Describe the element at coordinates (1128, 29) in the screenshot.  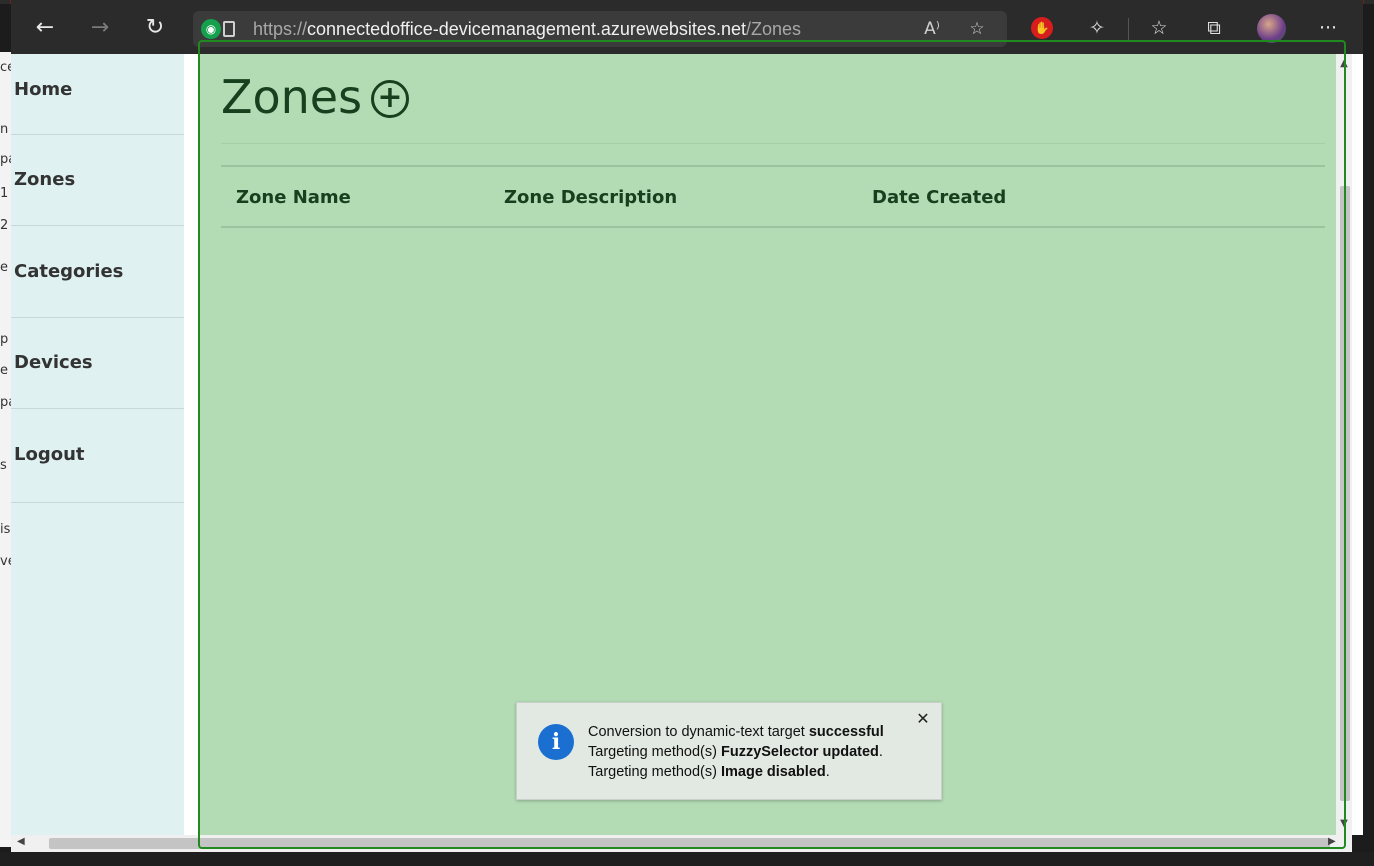
I see `toolbar-separator` at that location.